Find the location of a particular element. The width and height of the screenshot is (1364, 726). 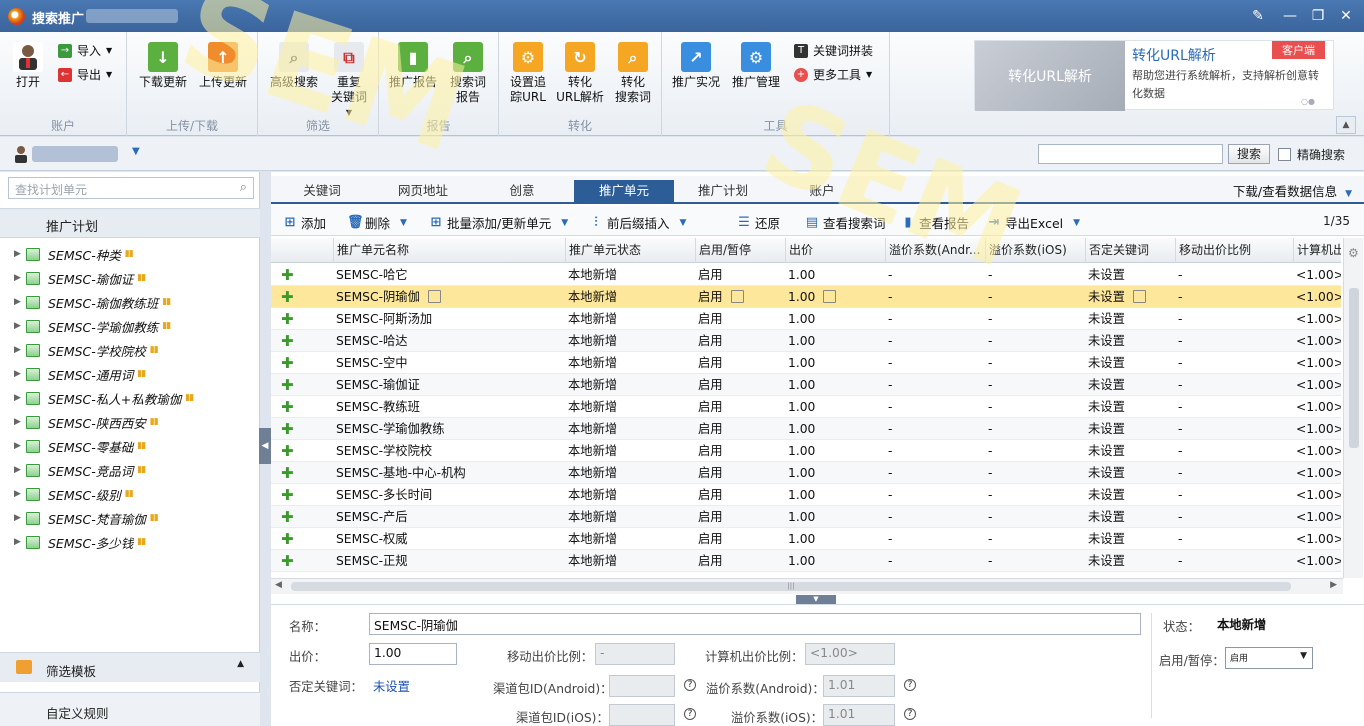

column-header: 出价 is located at coordinates (835, 250).